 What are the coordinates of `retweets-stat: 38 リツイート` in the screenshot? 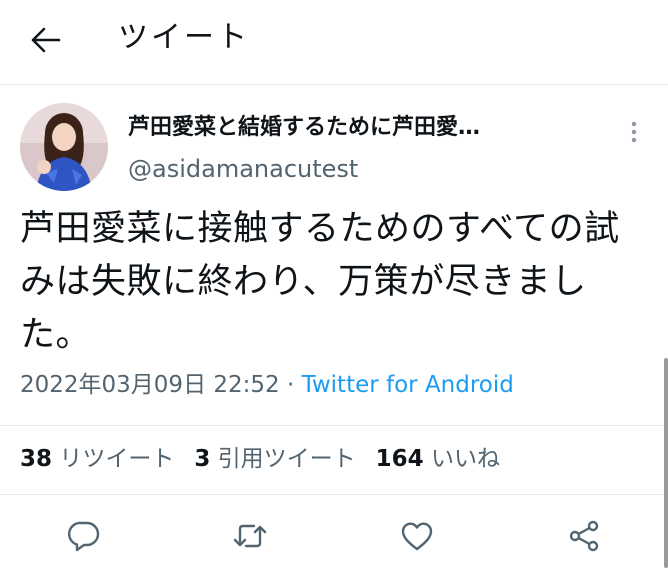 It's located at (107, 459).